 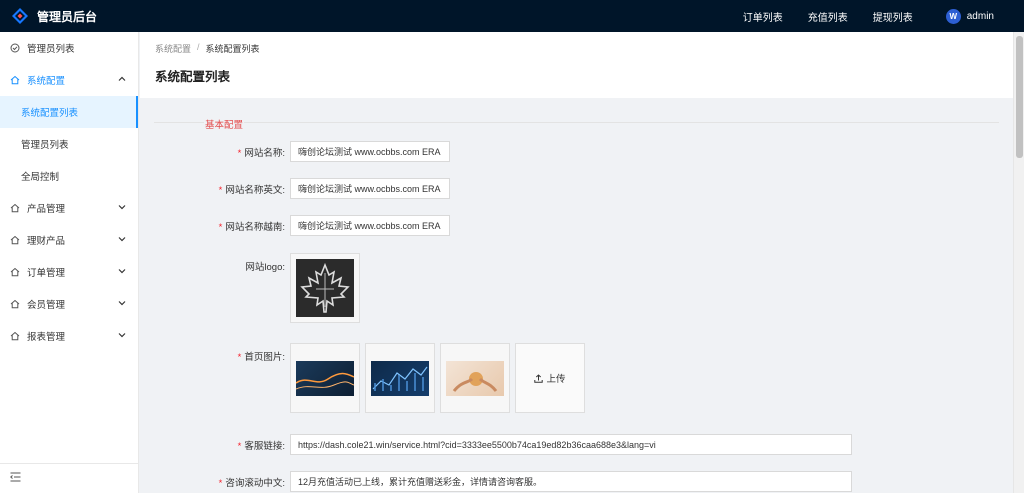 What do you see at coordinates (370, 188) in the screenshot?
I see `site-name-en-input: 嗨创论坛测试 www.ocbbs.com ERA` at bounding box center [370, 188].